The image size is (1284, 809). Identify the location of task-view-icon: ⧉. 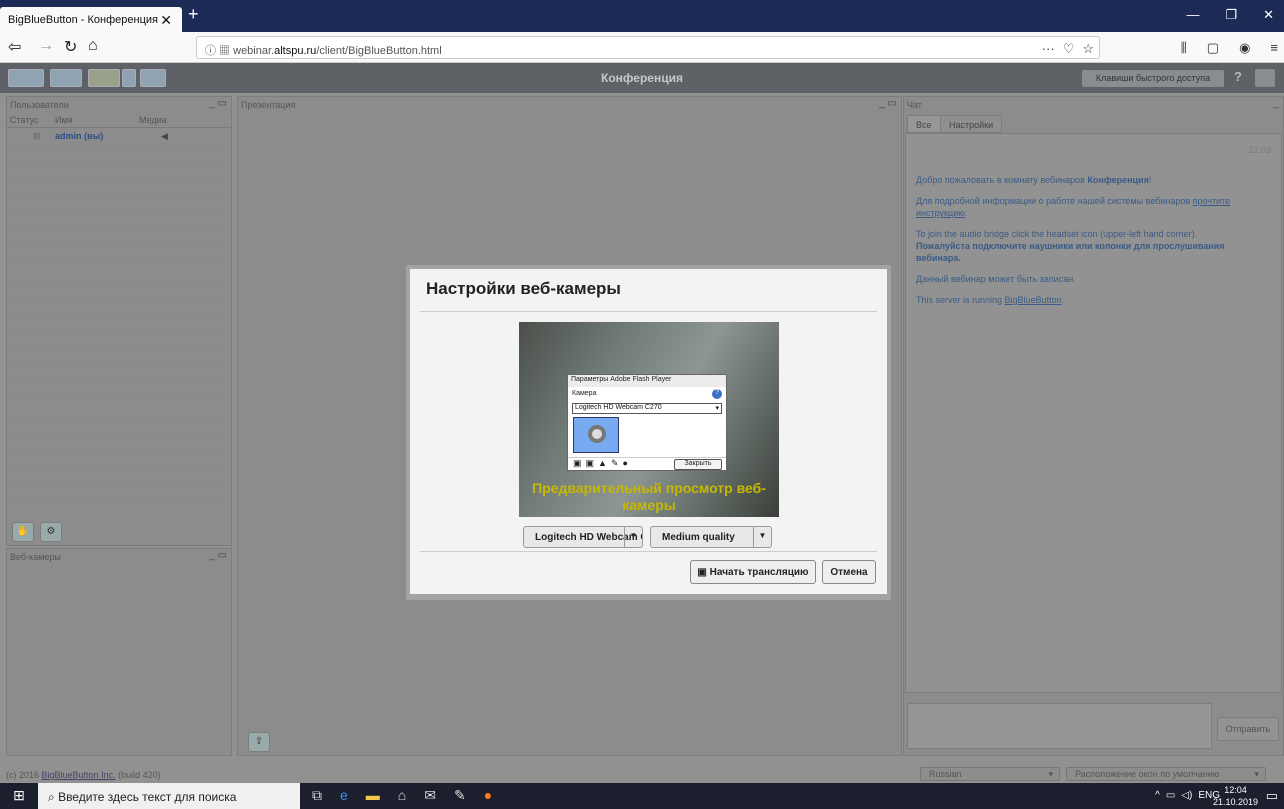
(317, 795).